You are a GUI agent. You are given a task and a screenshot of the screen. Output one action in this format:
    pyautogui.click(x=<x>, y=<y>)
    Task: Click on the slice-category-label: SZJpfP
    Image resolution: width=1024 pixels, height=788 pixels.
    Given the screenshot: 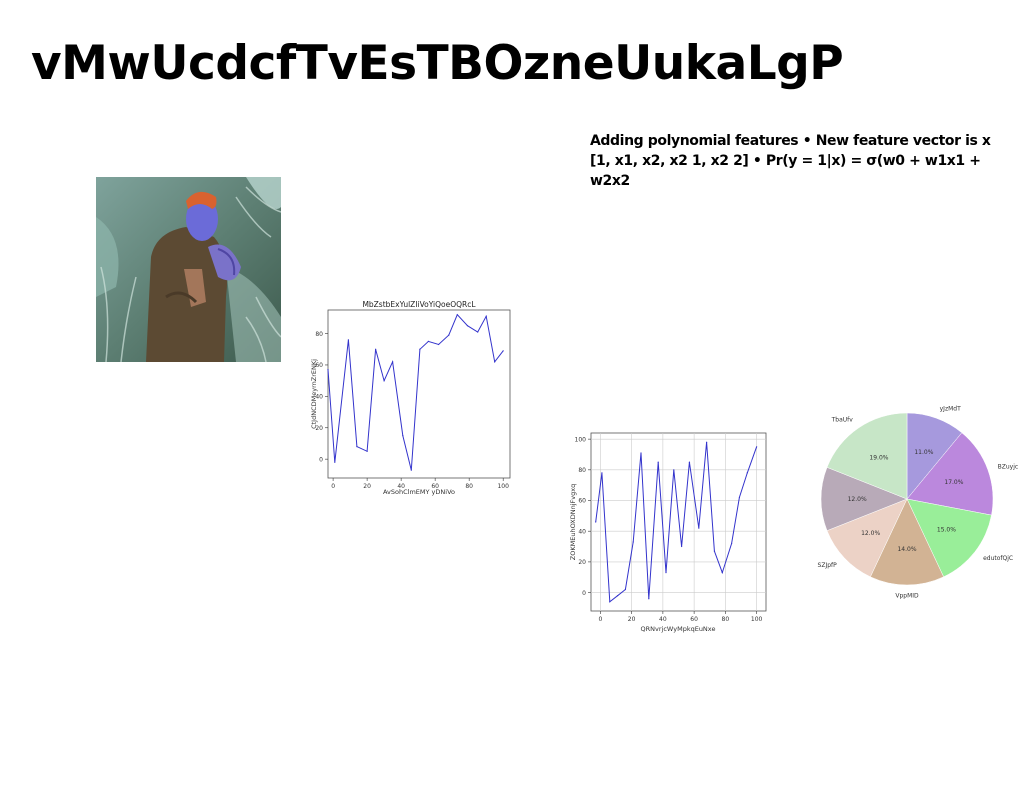 What is the action you would take?
    pyautogui.click(x=828, y=565)
    